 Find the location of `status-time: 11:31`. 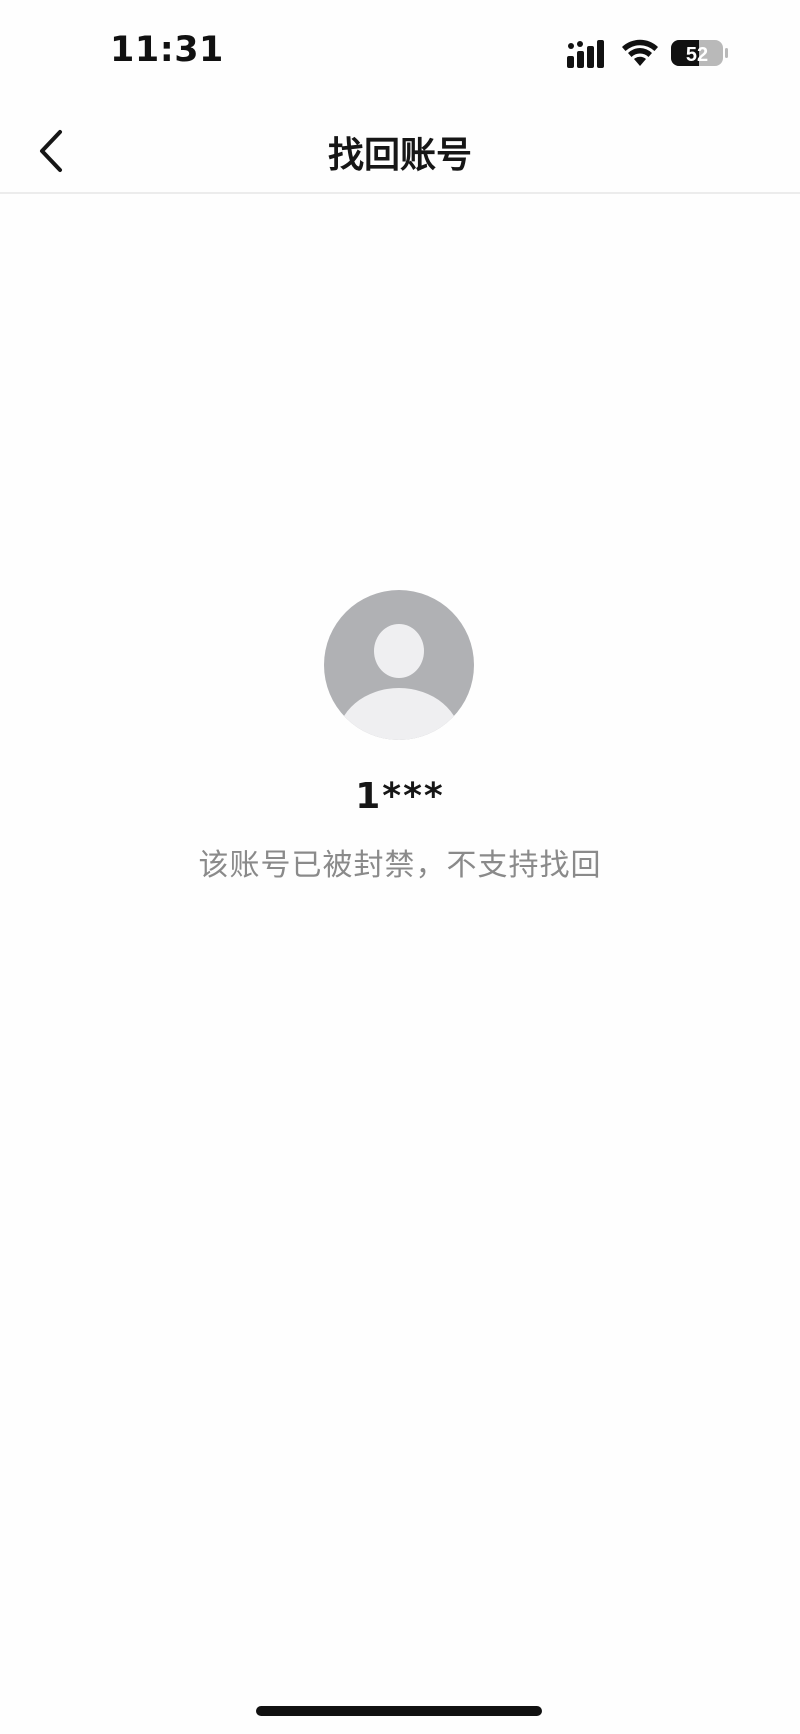

status-time: 11:31 is located at coordinates (167, 50).